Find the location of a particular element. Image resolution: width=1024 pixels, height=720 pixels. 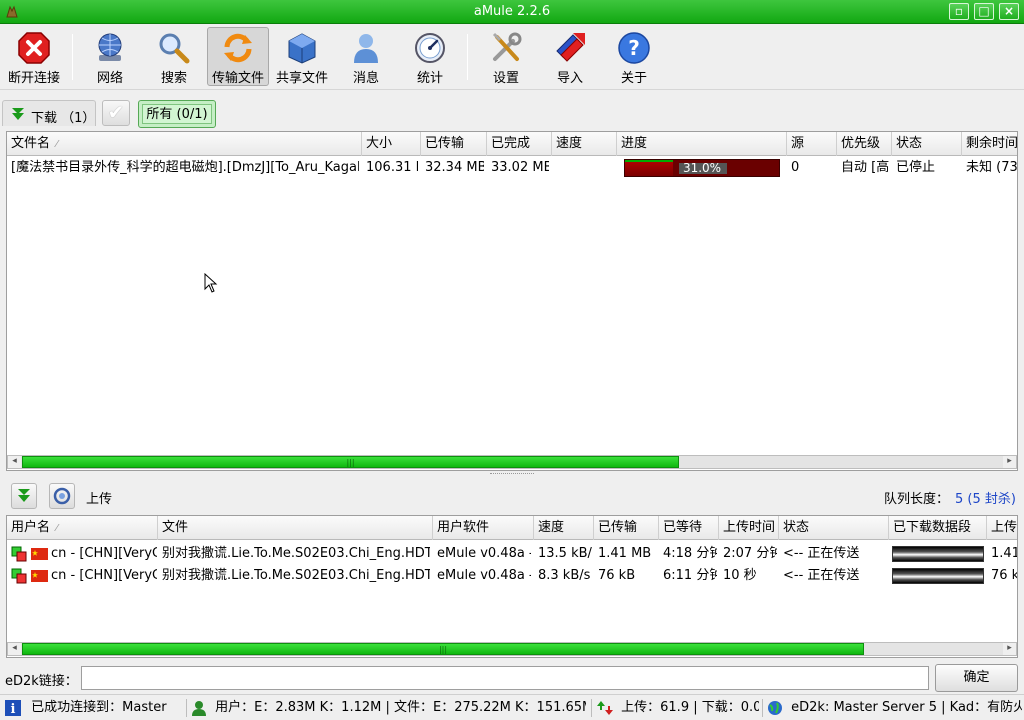

ok-button: 确定 is located at coordinates (976, 678).